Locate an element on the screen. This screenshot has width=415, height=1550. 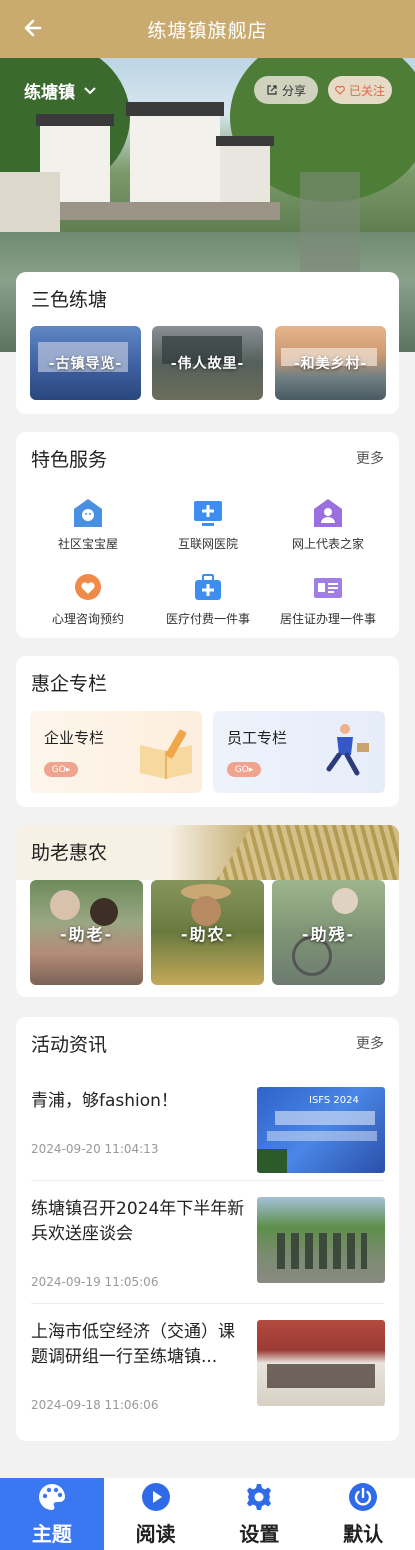
medical-payment-icon is located at coordinates (208, 587).